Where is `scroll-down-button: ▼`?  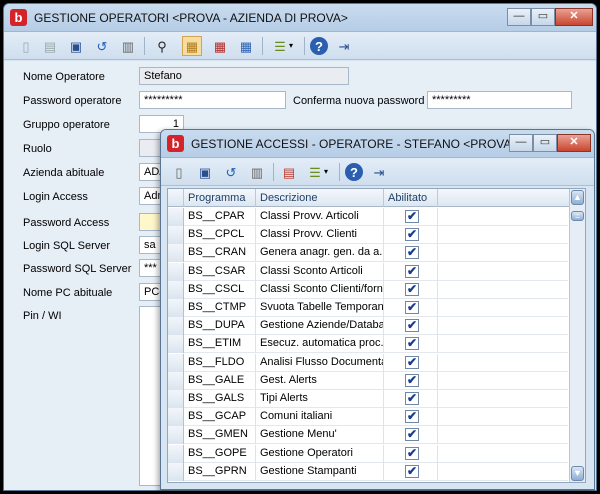 scroll-down-button: ▼ is located at coordinates (577, 473).